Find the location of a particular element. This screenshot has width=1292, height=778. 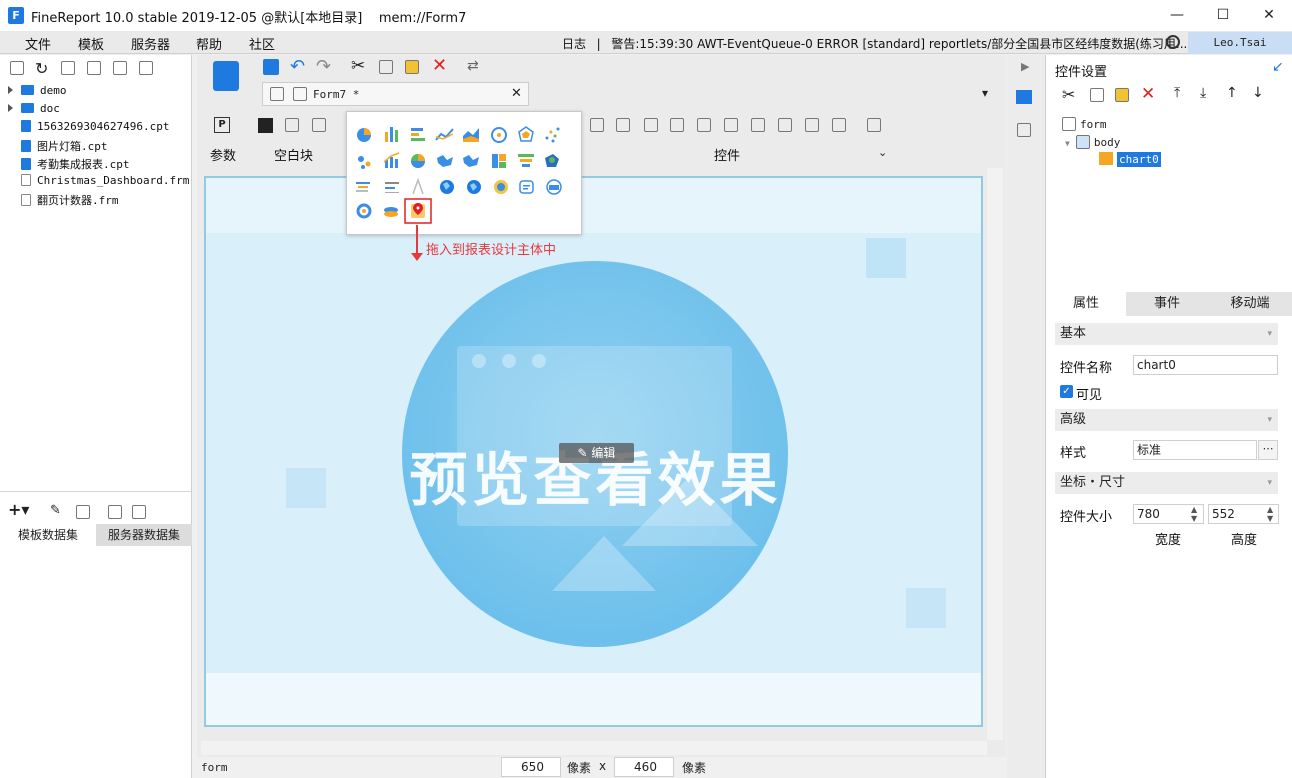

tab-mobile: 移动端 is located at coordinates (1250, 304).